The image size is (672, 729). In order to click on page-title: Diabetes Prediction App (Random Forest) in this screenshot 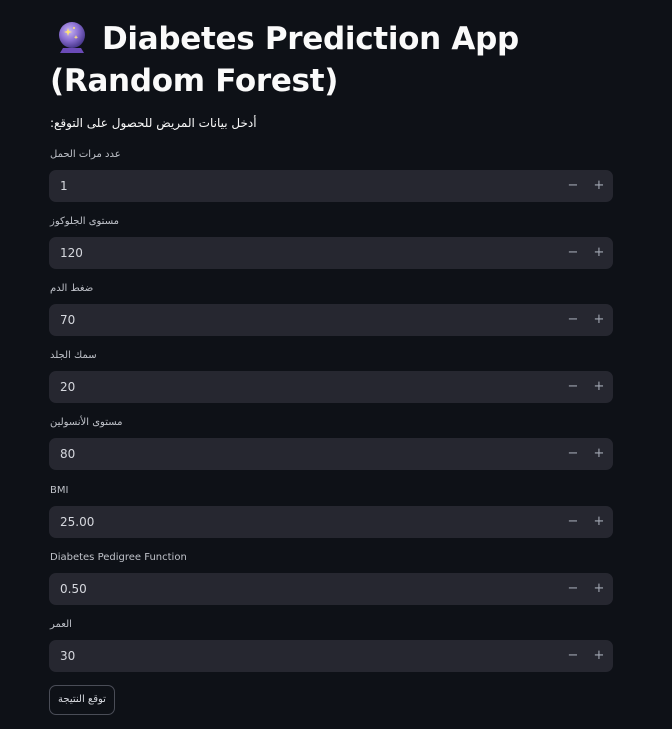, I will do `click(340, 60)`.